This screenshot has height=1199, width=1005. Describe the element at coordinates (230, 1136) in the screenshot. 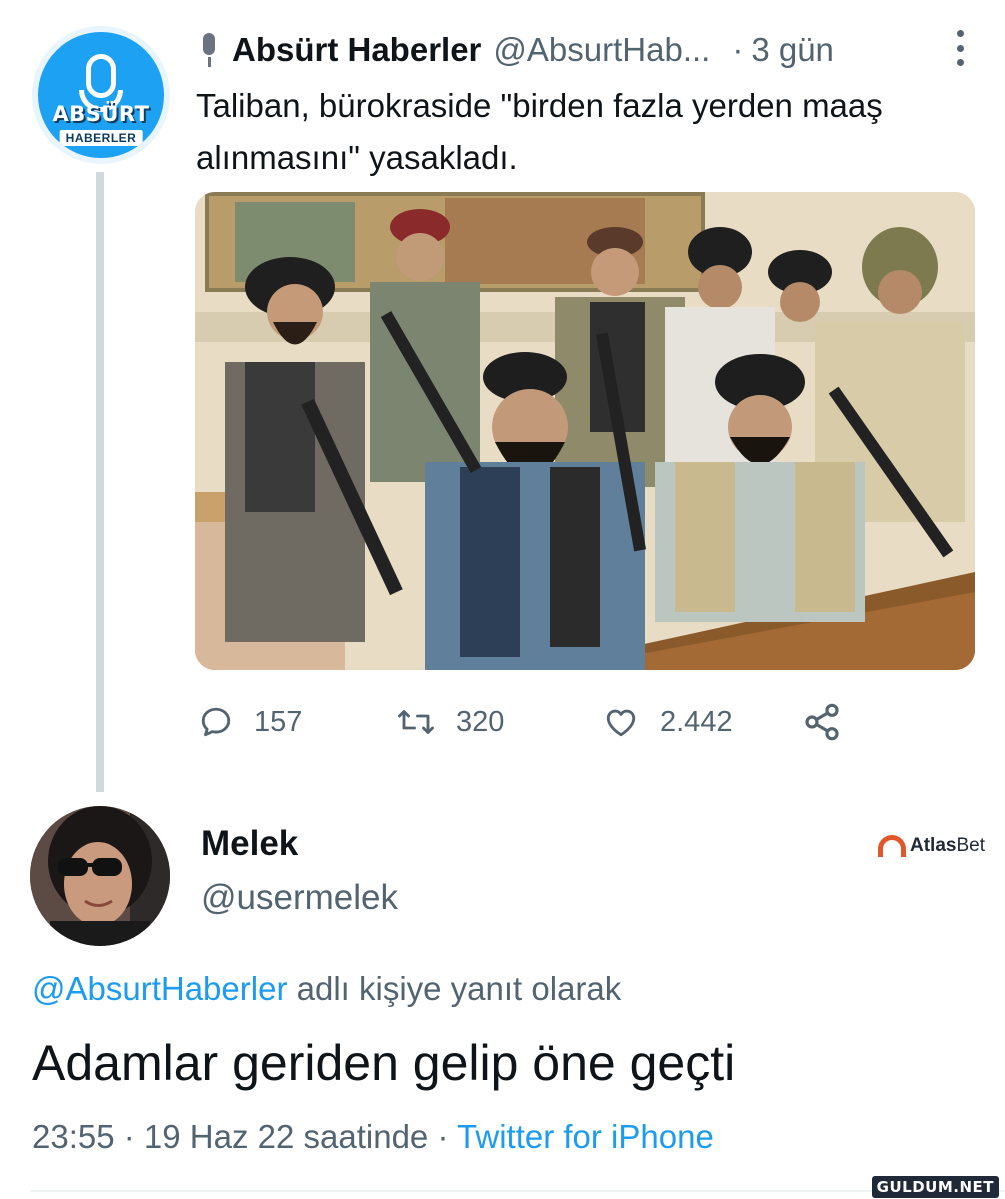

I see `tweet-timestamp: 23:55 · 19 Haz 22 saatinde` at that location.